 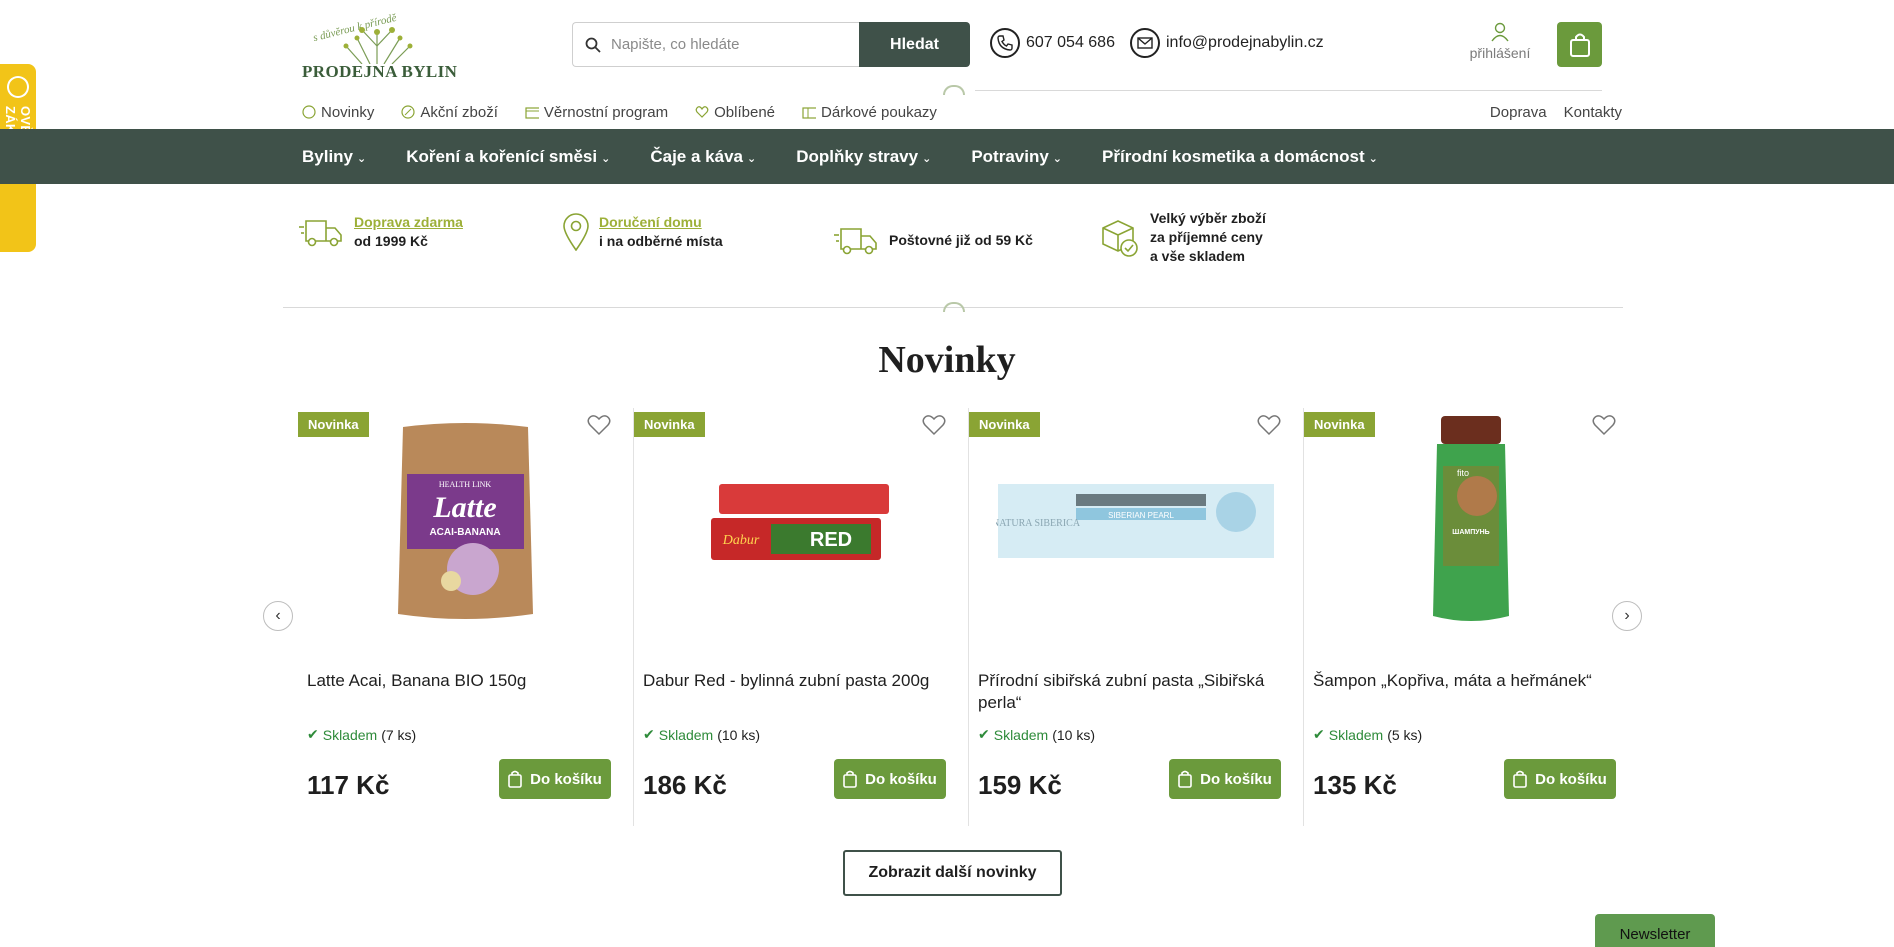 What do you see at coordinates (961, 239) in the screenshot?
I see `benefit-text: Poštovné již od 59 Kč` at bounding box center [961, 239].